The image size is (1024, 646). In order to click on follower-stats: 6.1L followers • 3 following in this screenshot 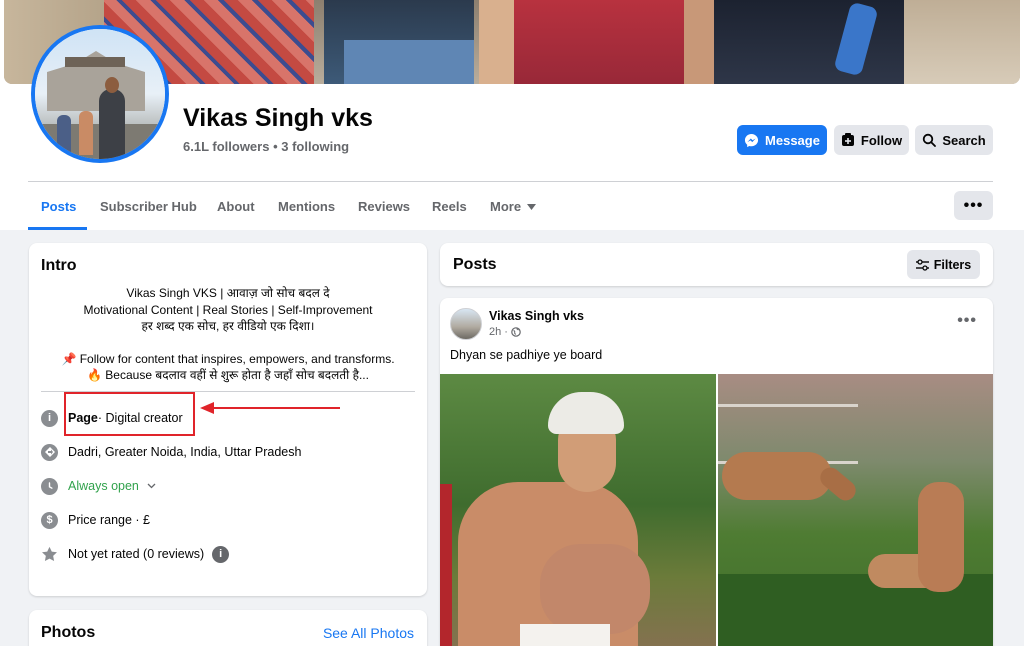, I will do `click(266, 146)`.